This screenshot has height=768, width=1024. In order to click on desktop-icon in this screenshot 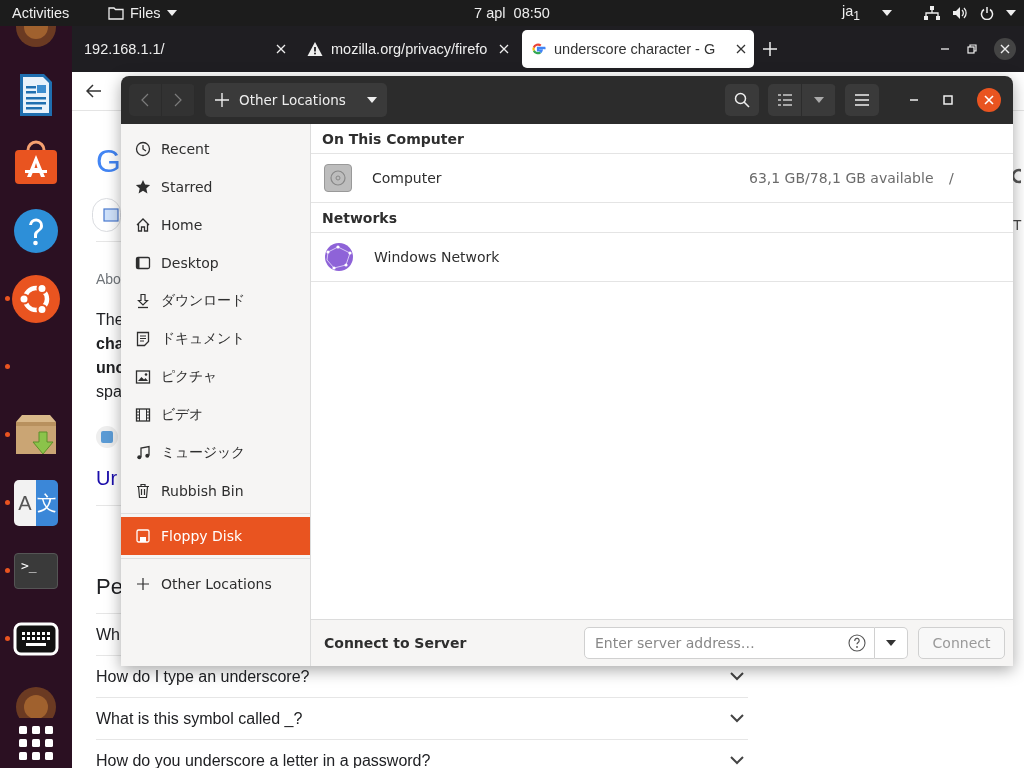, I will do `click(143, 263)`.